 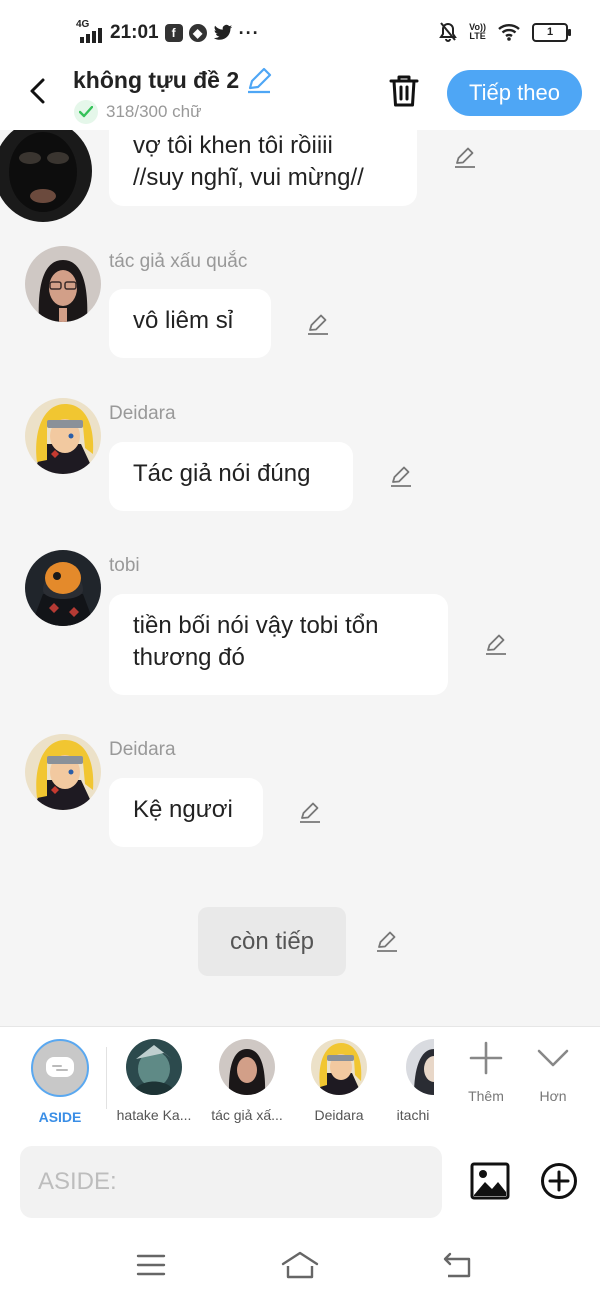 I want to click on status-left: 4G 21:01 f ◆ ···, so click(x=168, y=32).